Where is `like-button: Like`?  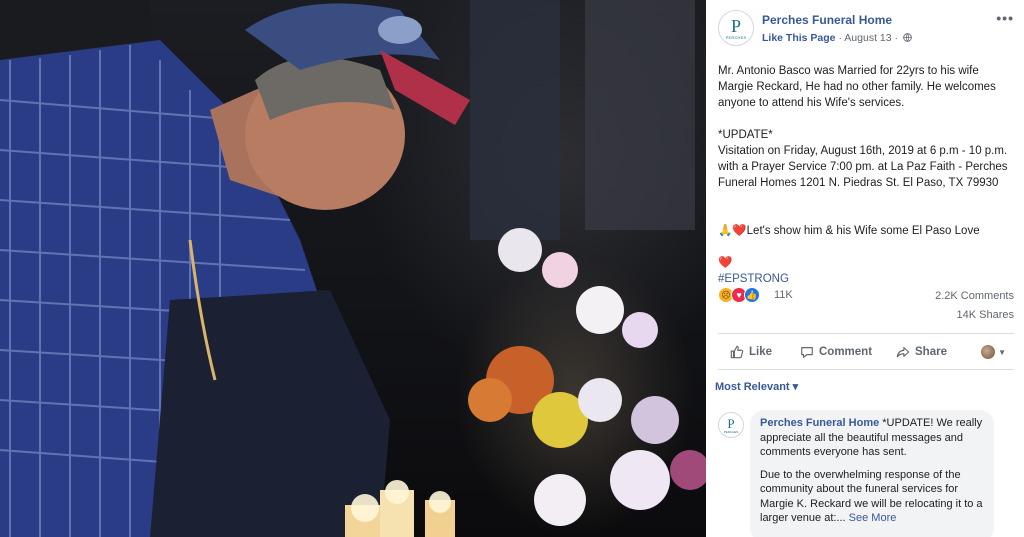 like-button: Like is located at coordinates (751, 352).